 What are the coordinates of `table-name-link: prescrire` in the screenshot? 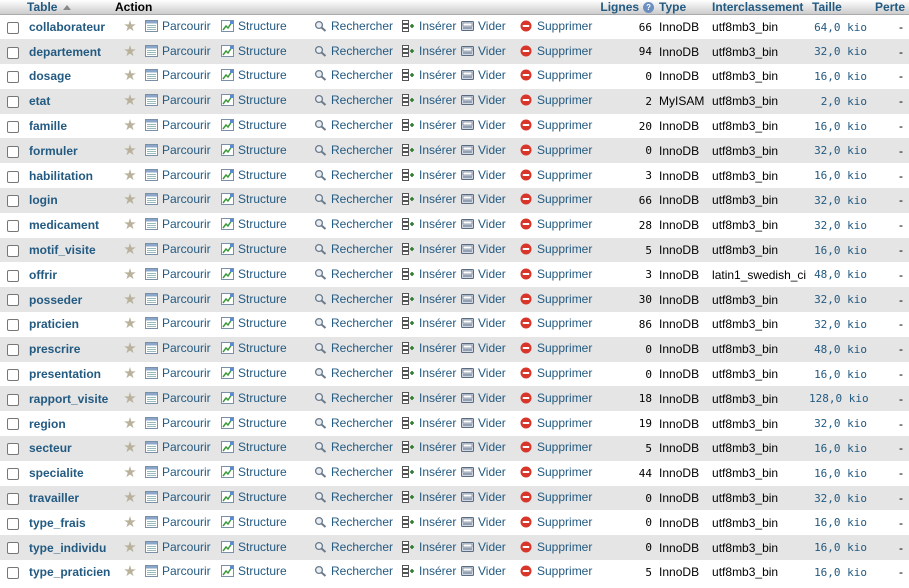 It's located at (71, 349).